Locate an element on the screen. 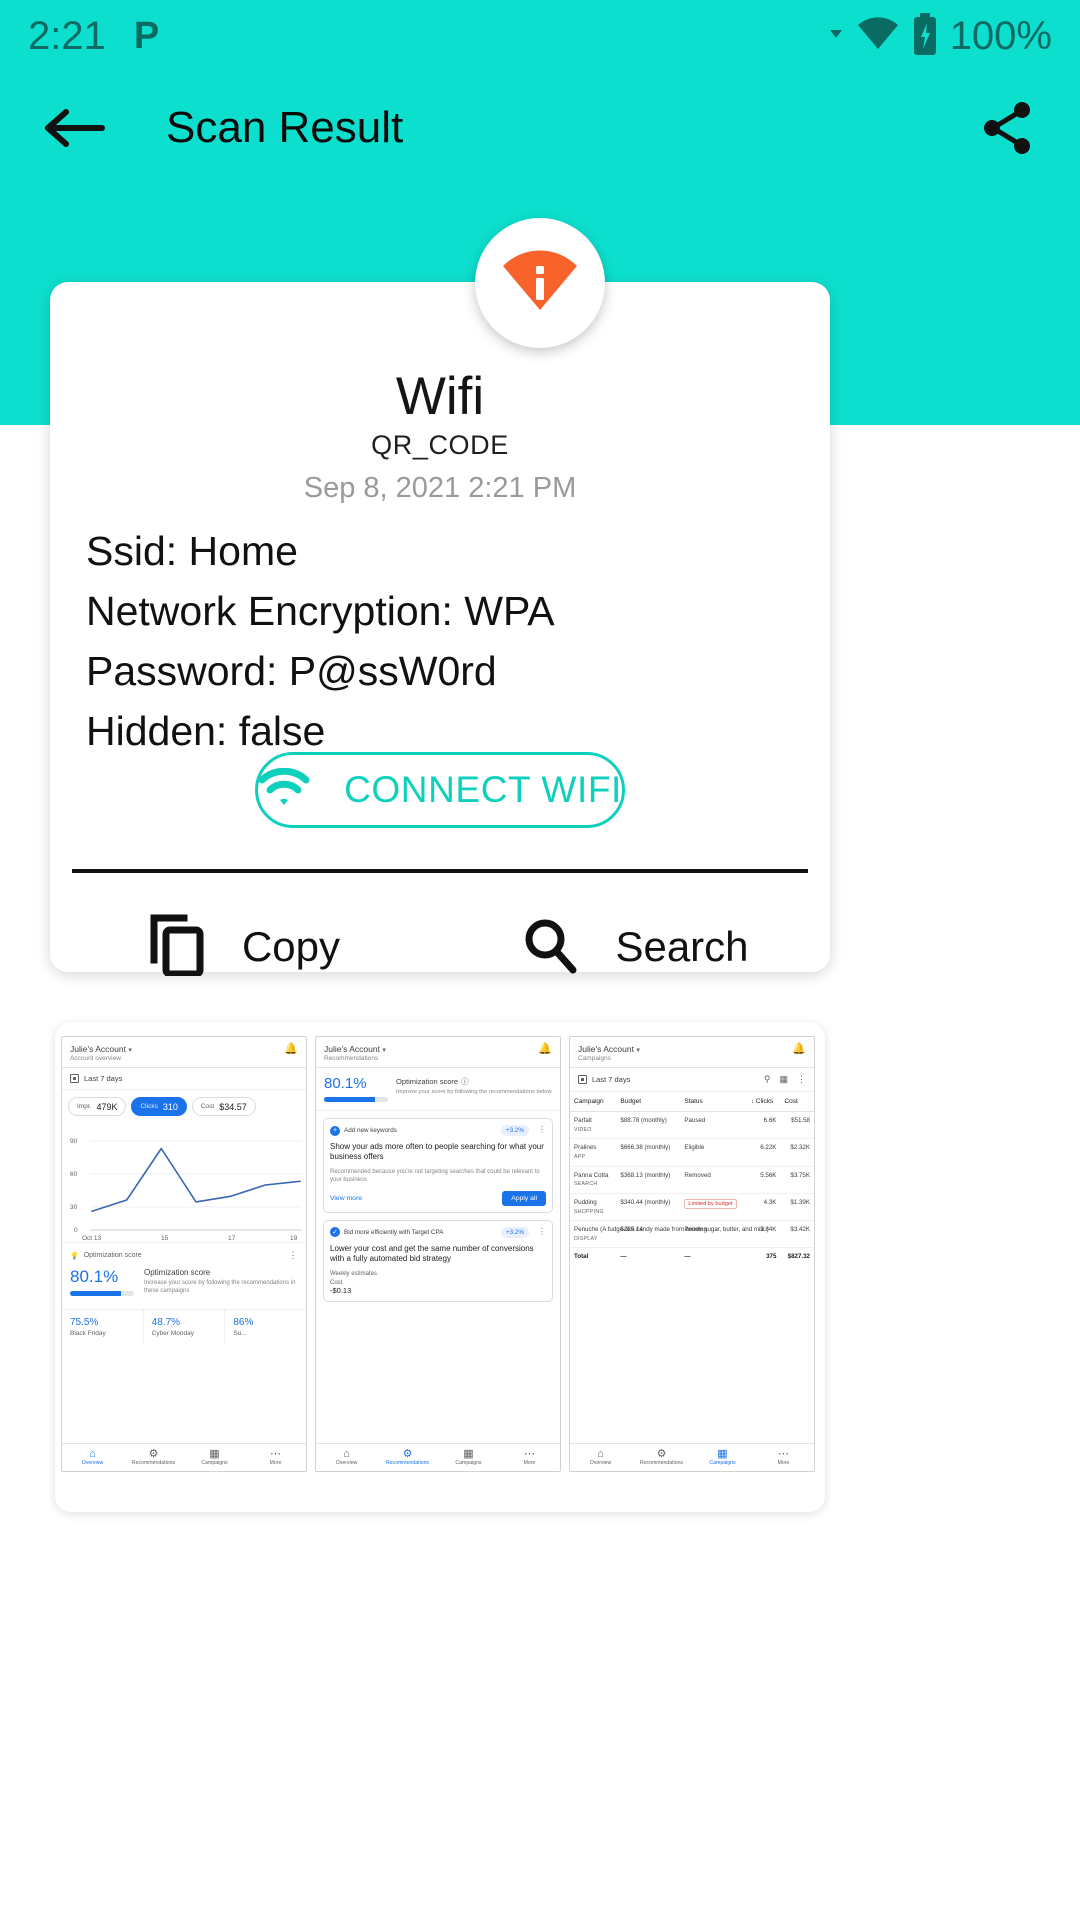  search-icon: ⚲ is located at coordinates (767, 1079).